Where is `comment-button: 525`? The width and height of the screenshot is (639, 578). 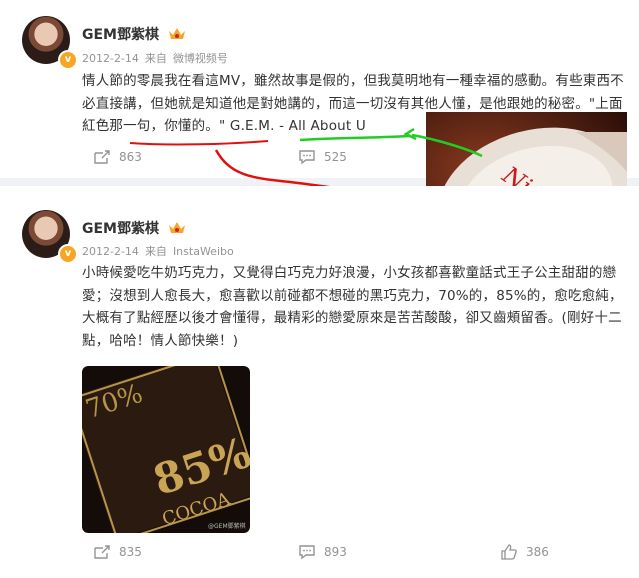
comment-button: 525 is located at coordinates (322, 157).